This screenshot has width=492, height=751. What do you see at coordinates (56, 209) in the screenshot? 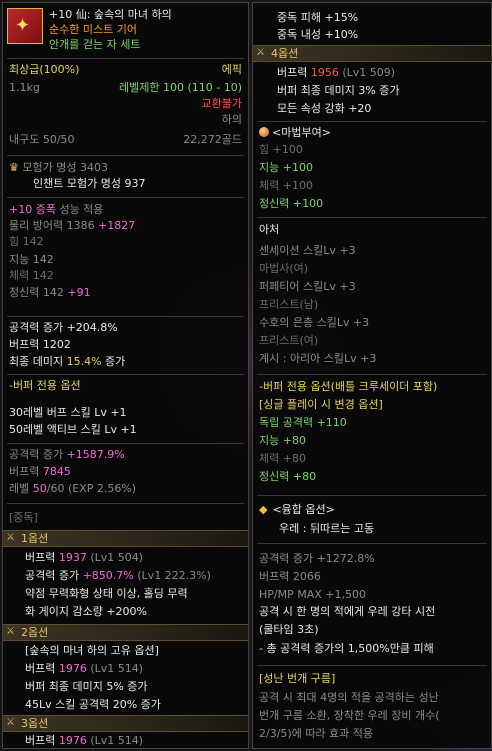
I see `amp-row: +10 증폭 성능 적용` at bounding box center [56, 209].